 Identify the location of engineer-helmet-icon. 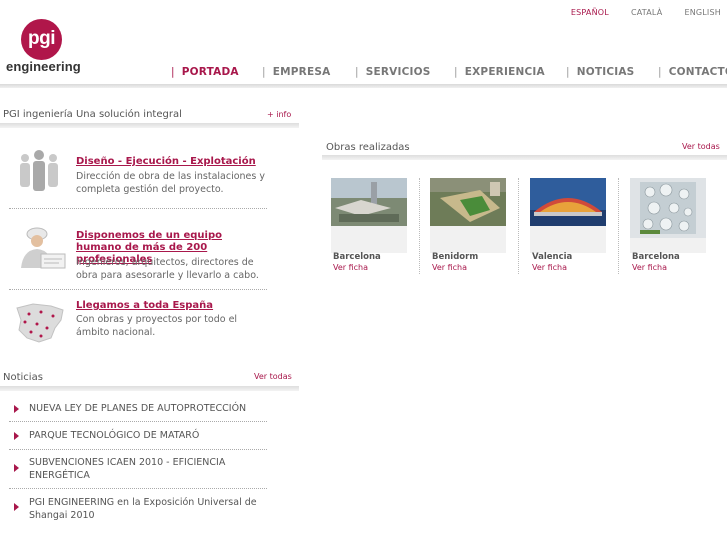
(43, 248).